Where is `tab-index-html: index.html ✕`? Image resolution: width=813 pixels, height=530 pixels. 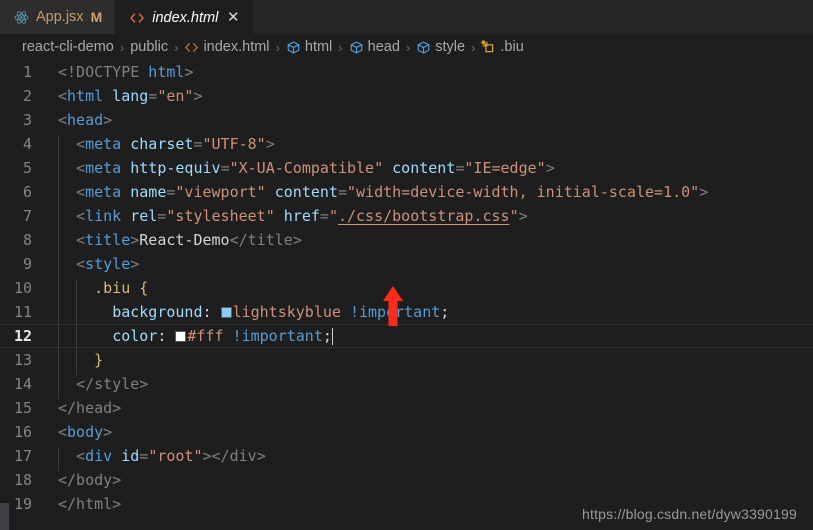
tab-index-html: index.html ✕ is located at coordinates (185, 17).